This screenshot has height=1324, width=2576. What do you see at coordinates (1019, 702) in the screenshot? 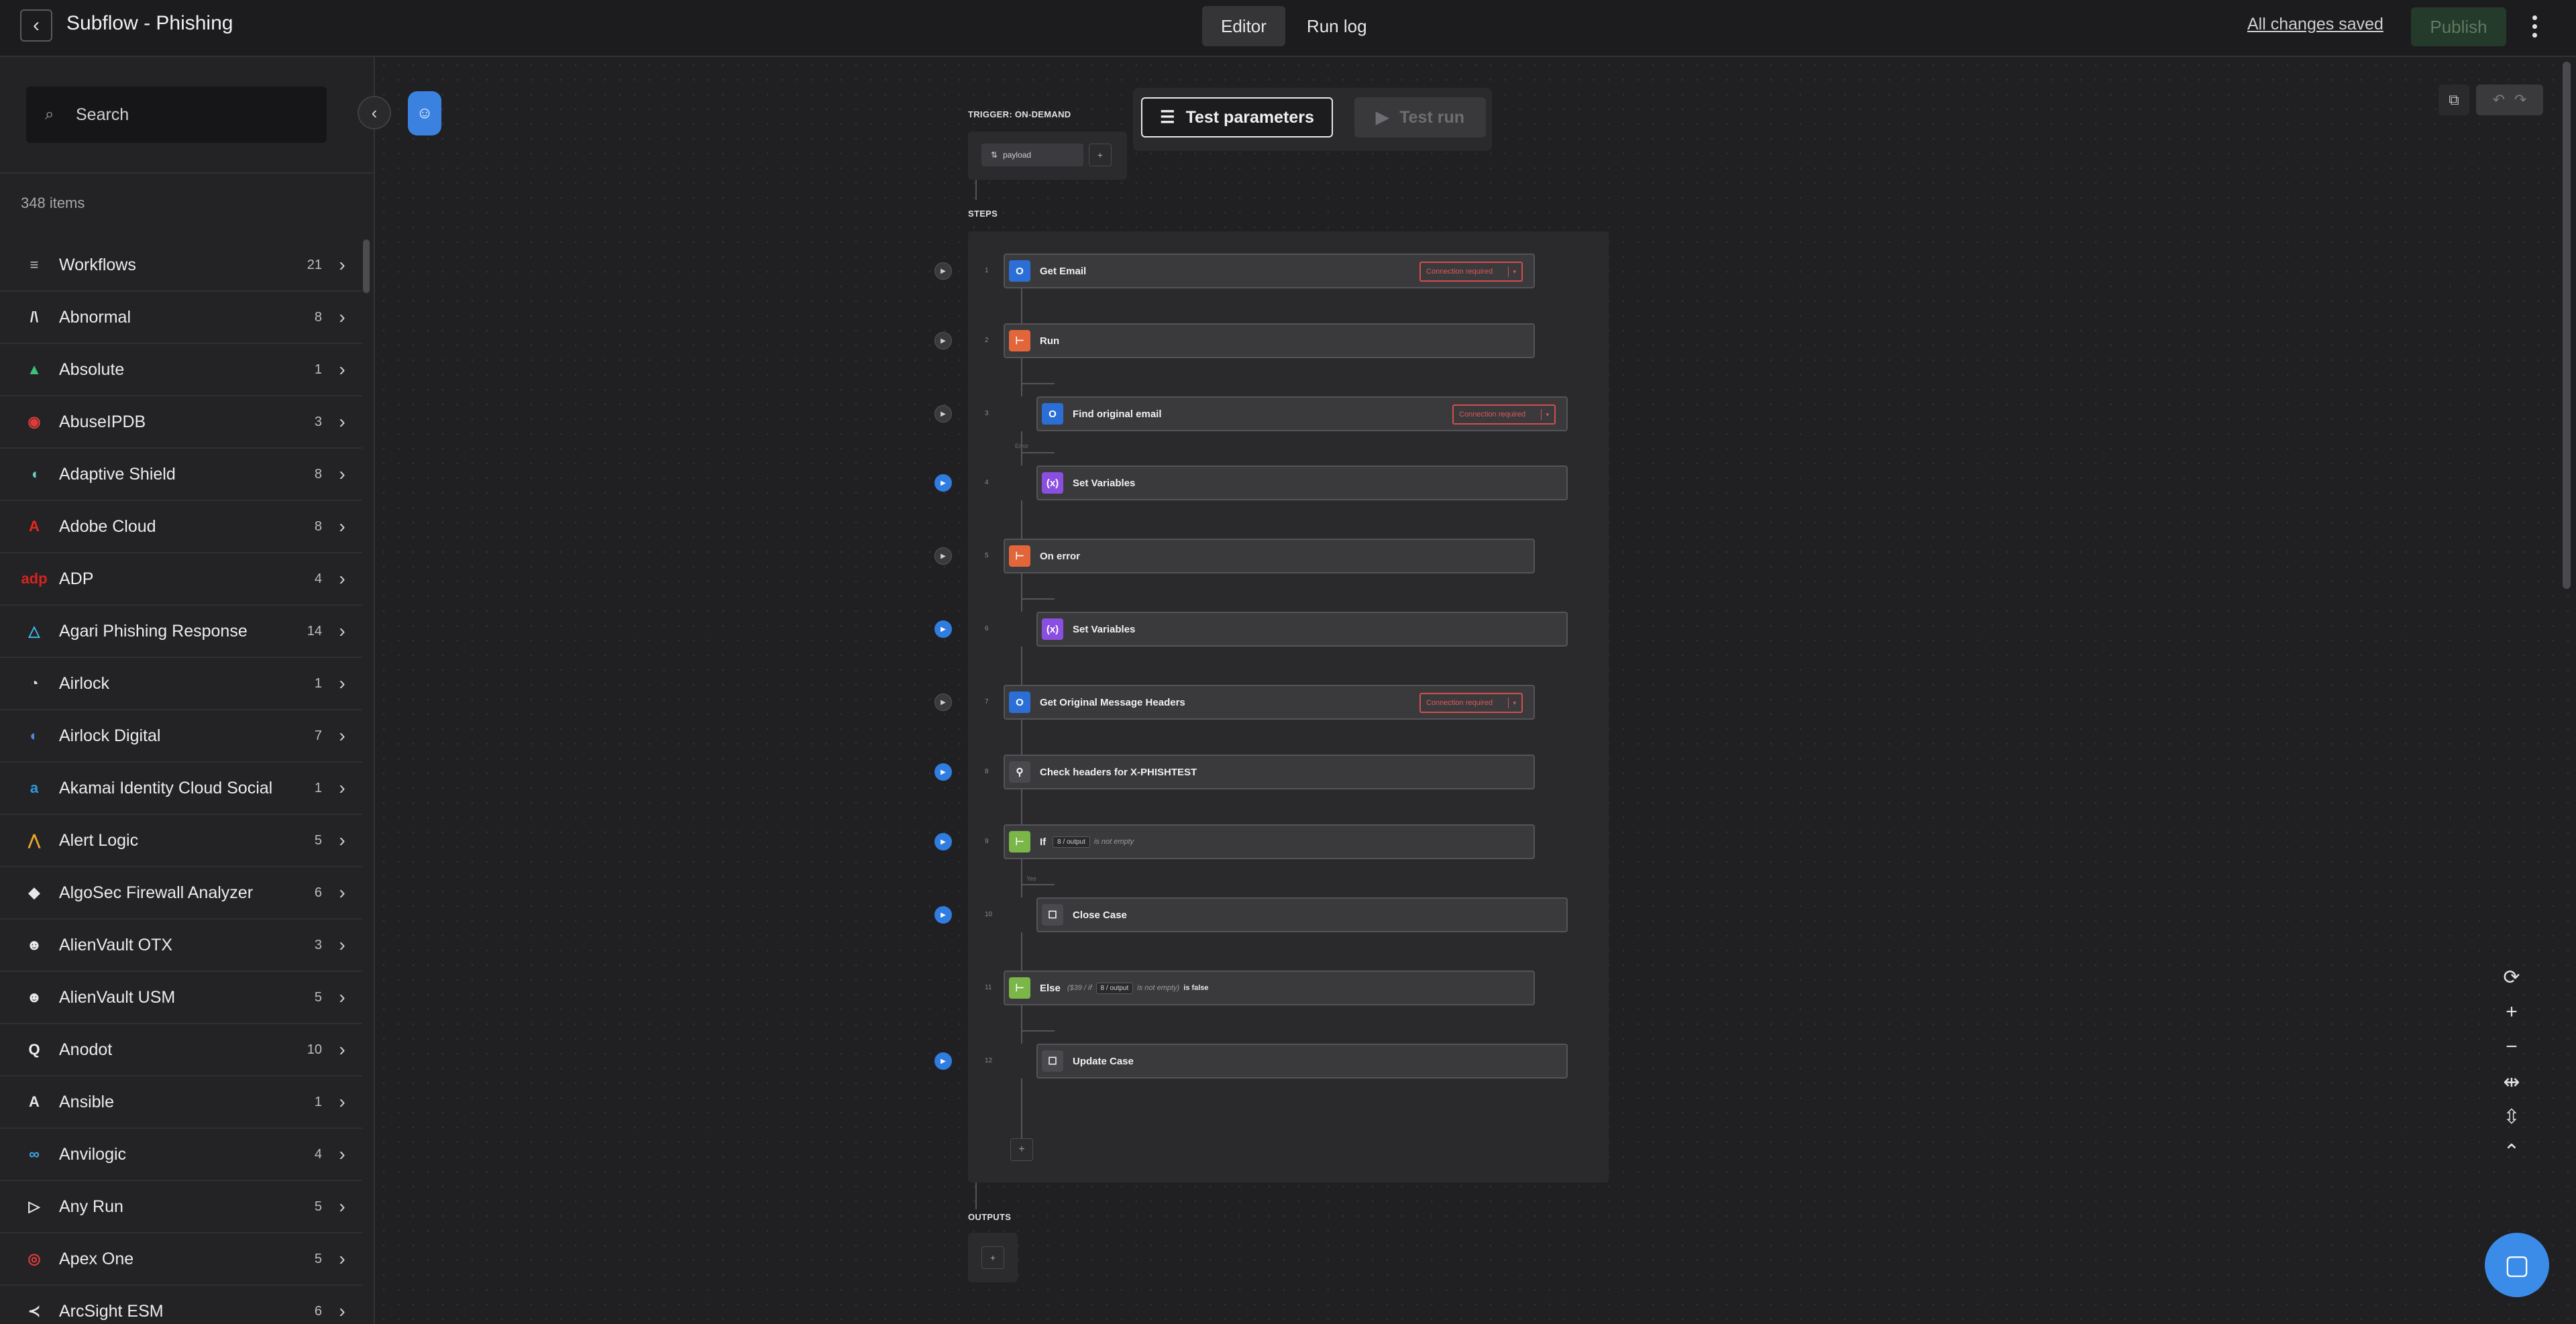
I see `step-type-icon: O` at bounding box center [1019, 702].